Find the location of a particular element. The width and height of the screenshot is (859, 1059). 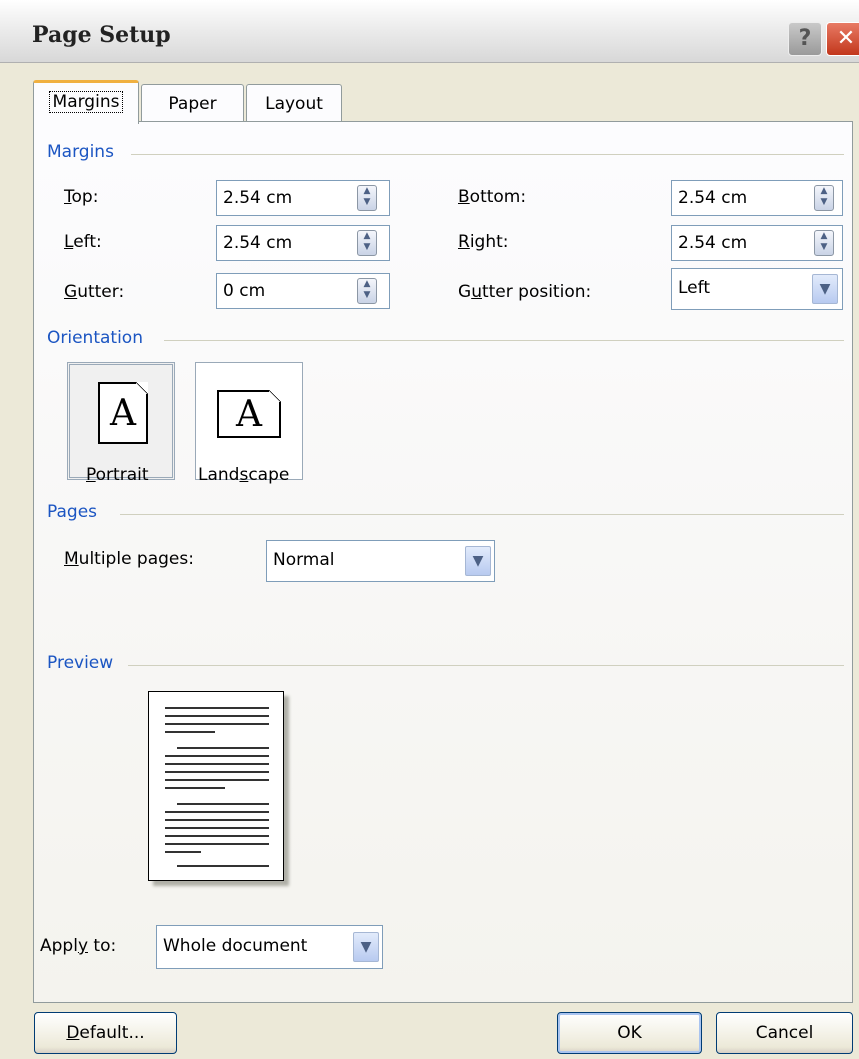

tab-layout: Layout is located at coordinates (294, 104).